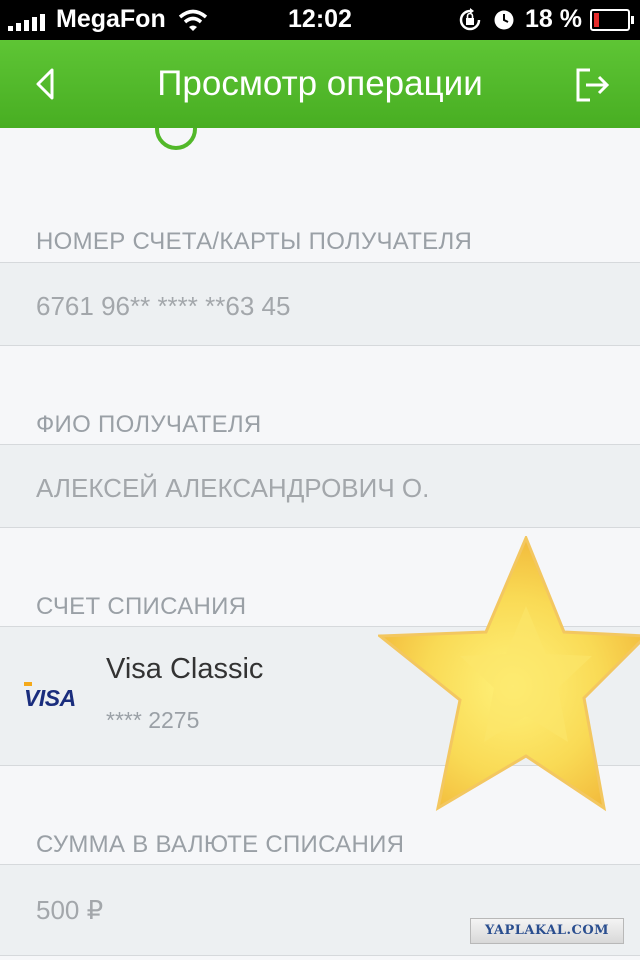 The image size is (640, 960). I want to click on nav-bar: Просмотр операции, so click(320, 84).